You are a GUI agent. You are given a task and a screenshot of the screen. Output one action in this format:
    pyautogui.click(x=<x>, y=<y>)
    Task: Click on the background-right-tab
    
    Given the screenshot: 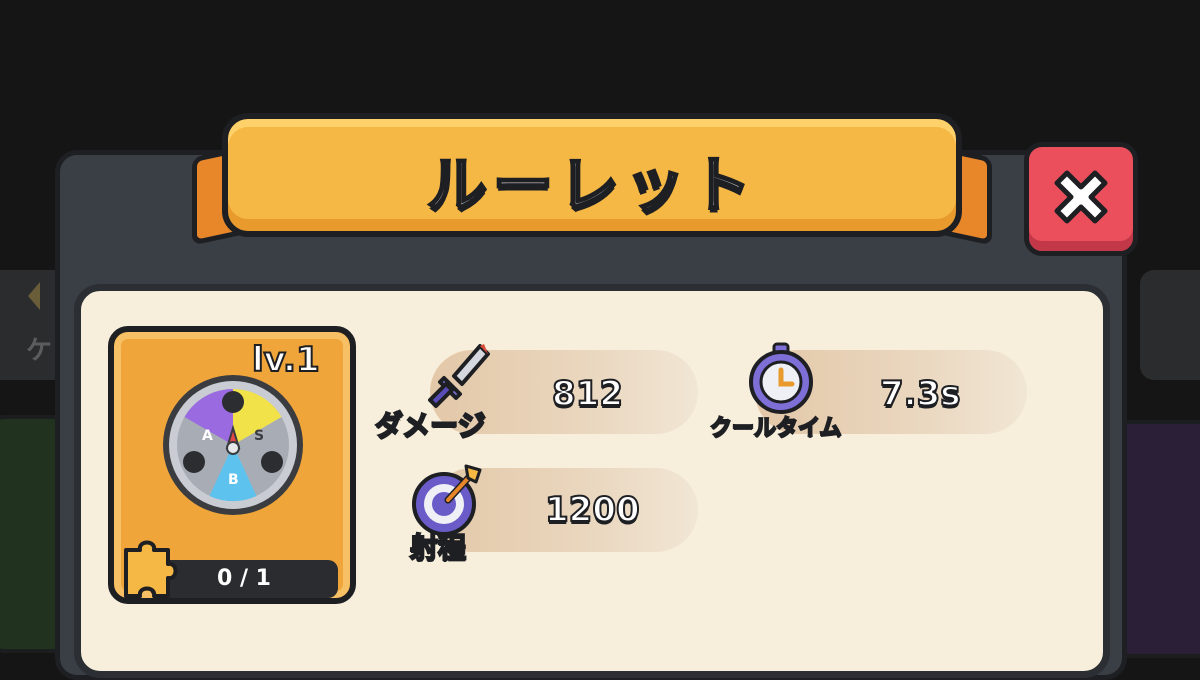 What is the action you would take?
    pyautogui.click(x=1170, y=325)
    